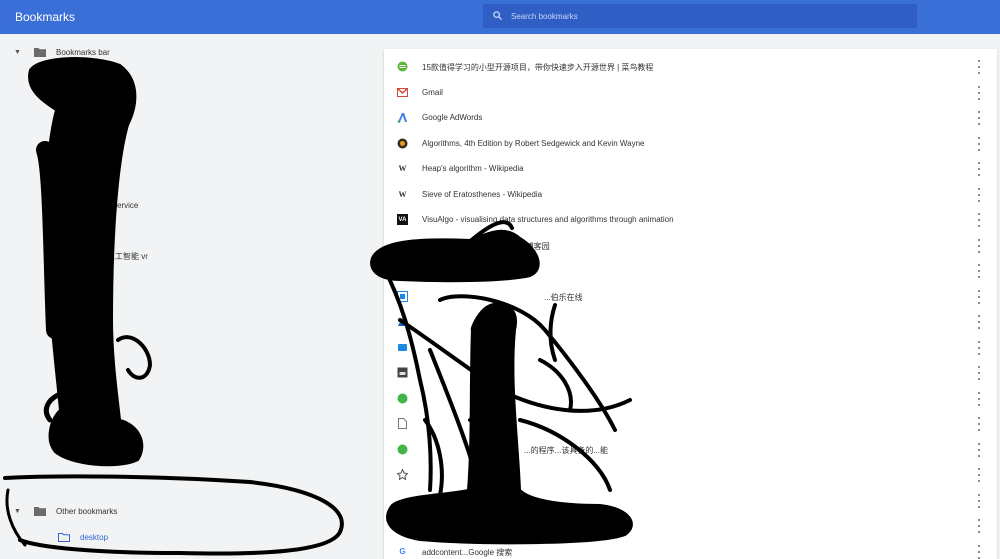 The image size is (1000, 559). I want to click on sidebar-item-label: 人工智能 vr, so click(127, 256).